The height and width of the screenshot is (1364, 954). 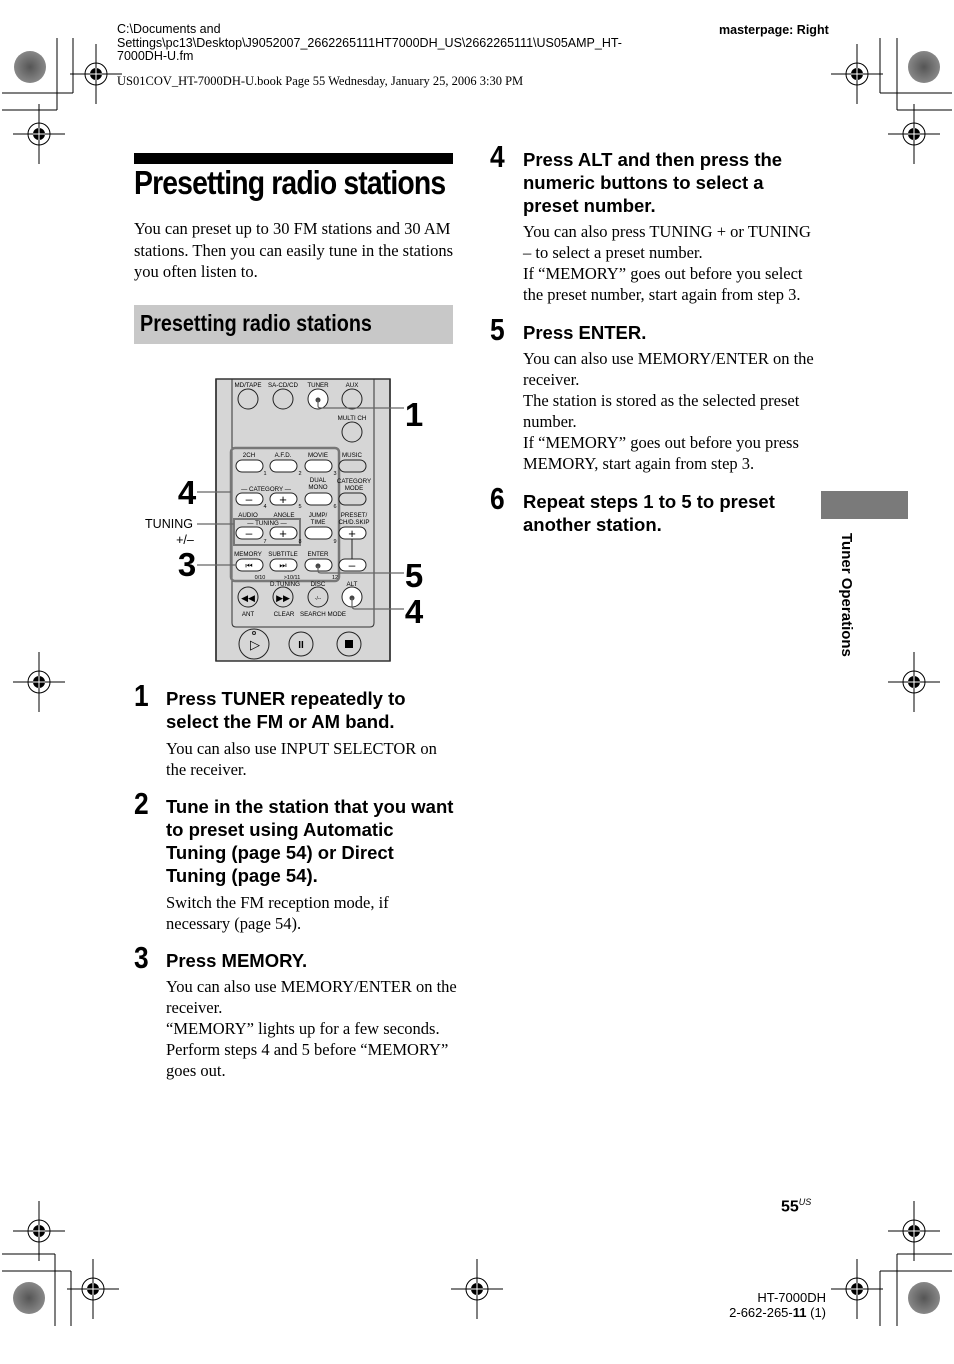 I want to click on label-aux: AUX, so click(x=352, y=385).